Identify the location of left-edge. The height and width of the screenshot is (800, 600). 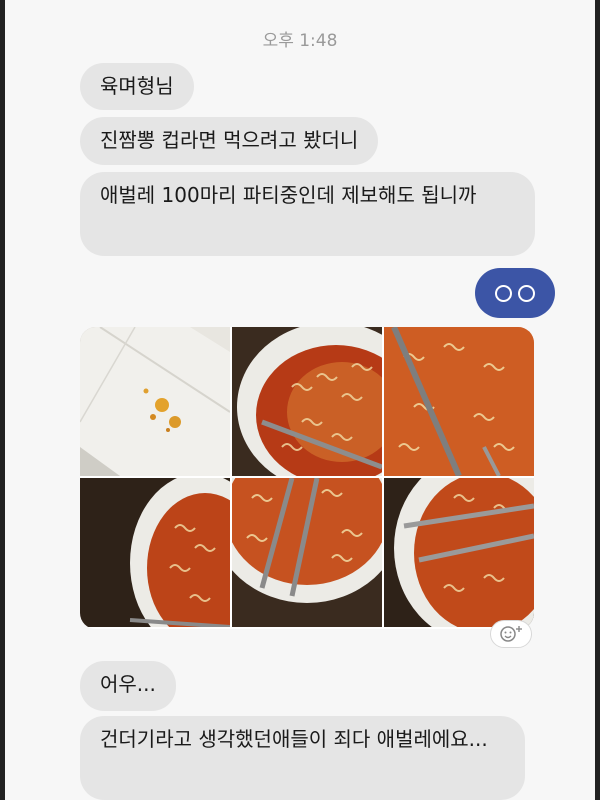
(2, 400).